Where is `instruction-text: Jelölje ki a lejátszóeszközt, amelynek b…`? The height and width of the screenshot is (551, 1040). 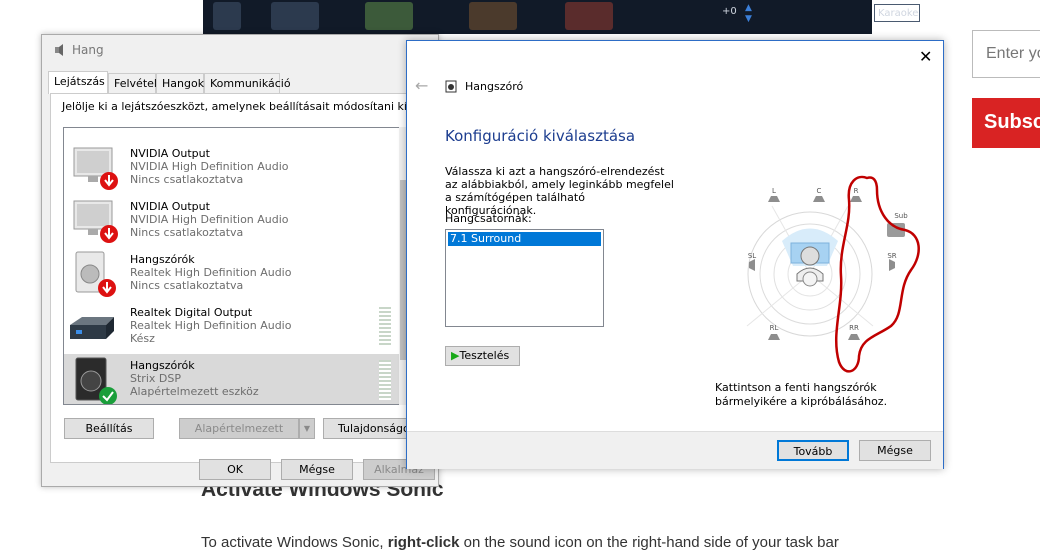 instruction-text: Jelölje ki a lejátszóeszközt, amelynek b… is located at coordinates (251, 106).